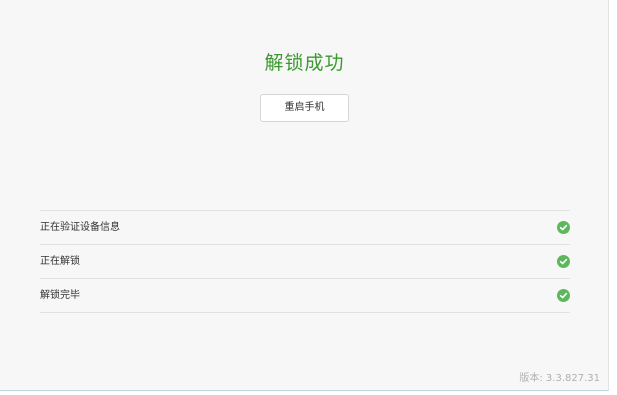 This screenshot has height=395, width=617. What do you see at coordinates (60, 295) in the screenshot?
I see `step-label: 解锁完毕` at bounding box center [60, 295].